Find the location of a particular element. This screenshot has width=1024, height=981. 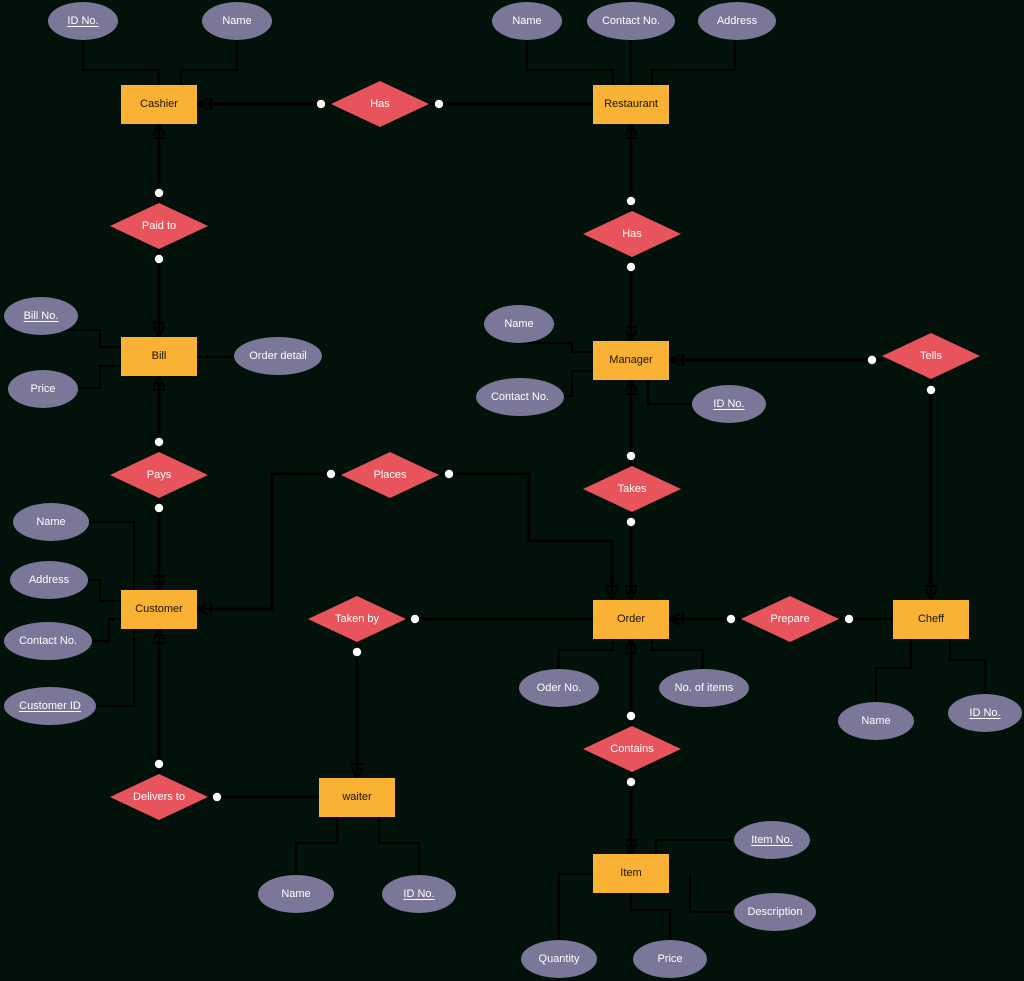

entity-label: Order is located at coordinates (631, 619).